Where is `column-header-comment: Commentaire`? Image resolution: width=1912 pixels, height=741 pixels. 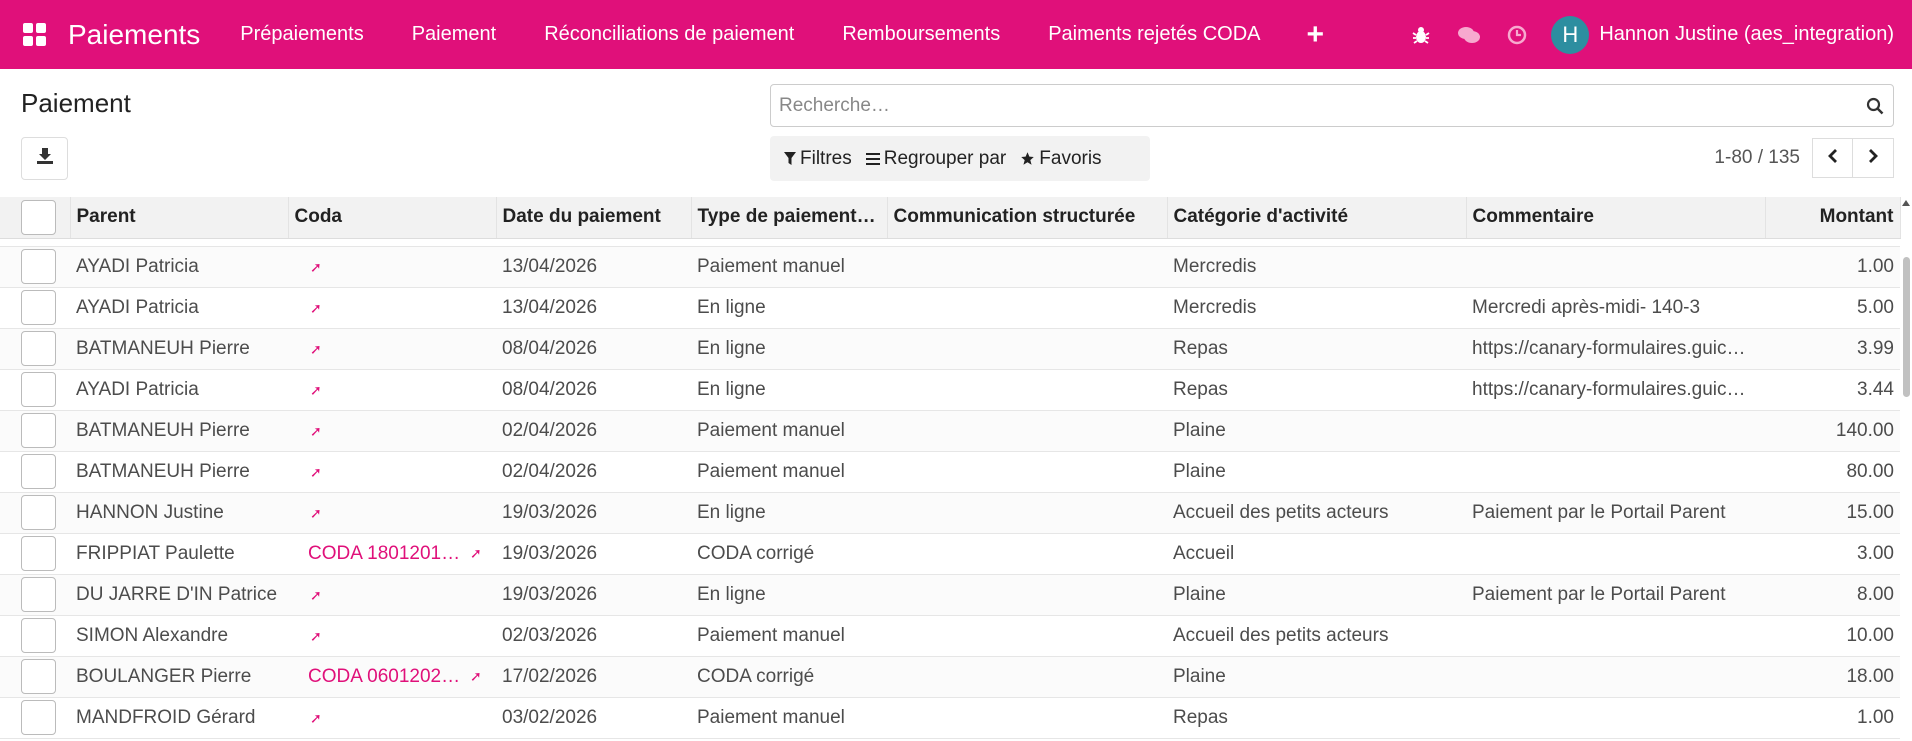 column-header-comment: Commentaire is located at coordinates (1616, 218).